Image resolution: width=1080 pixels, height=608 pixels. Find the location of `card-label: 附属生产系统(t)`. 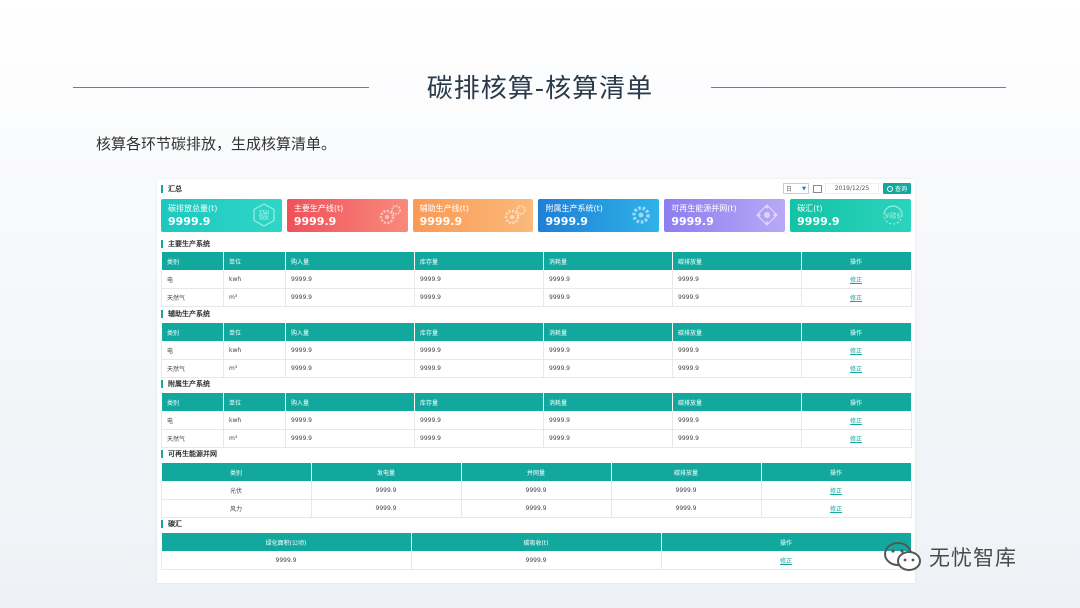

card-label: 附属生产系统(t) is located at coordinates (574, 208).